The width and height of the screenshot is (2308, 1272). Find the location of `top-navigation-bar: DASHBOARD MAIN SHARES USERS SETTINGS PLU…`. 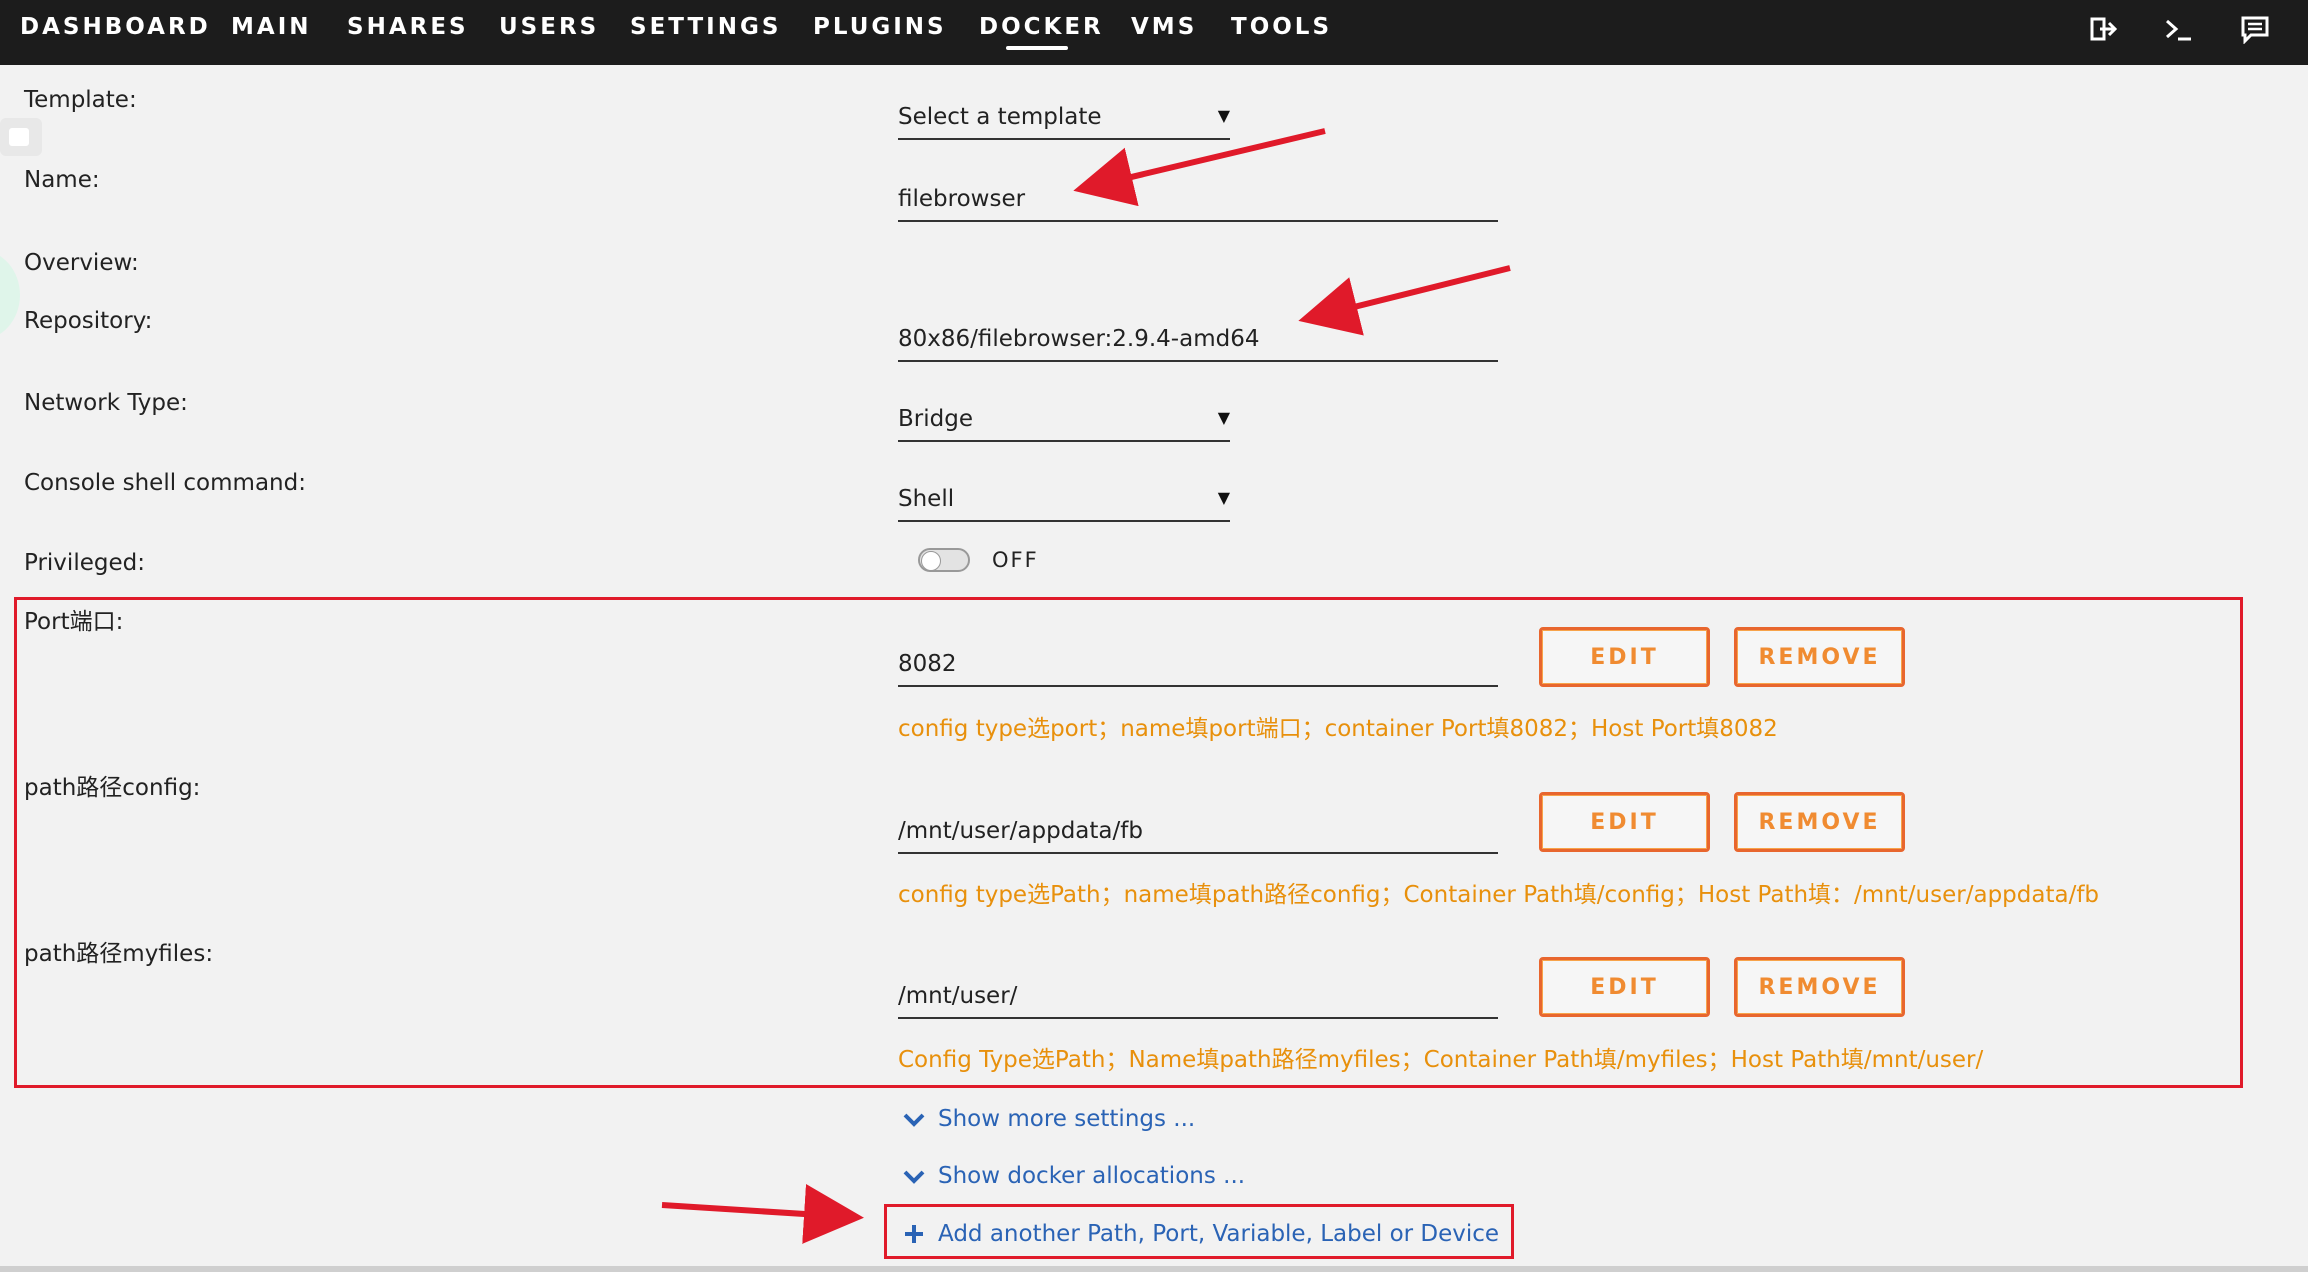

top-navigation-bar: DASHBOARD MAIN SHARES USERS SETTINGS PLU… is located at coordinates (1154, 32).